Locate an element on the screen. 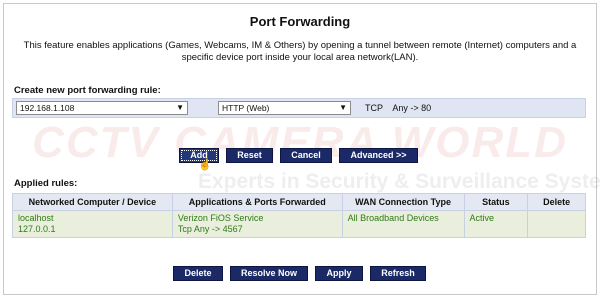  column-header-device: Networked Computer / Device is located at coordinates (92, 202).